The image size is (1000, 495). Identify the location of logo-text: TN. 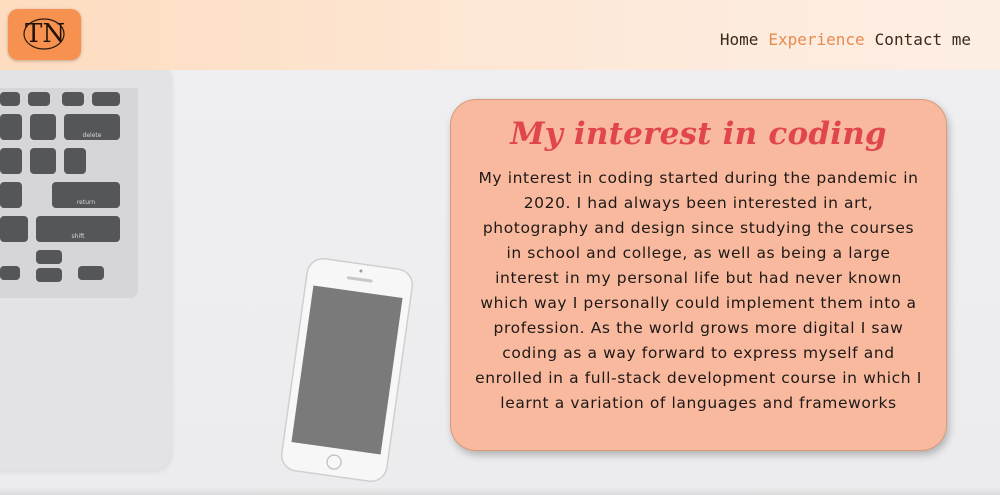
(45, 34).